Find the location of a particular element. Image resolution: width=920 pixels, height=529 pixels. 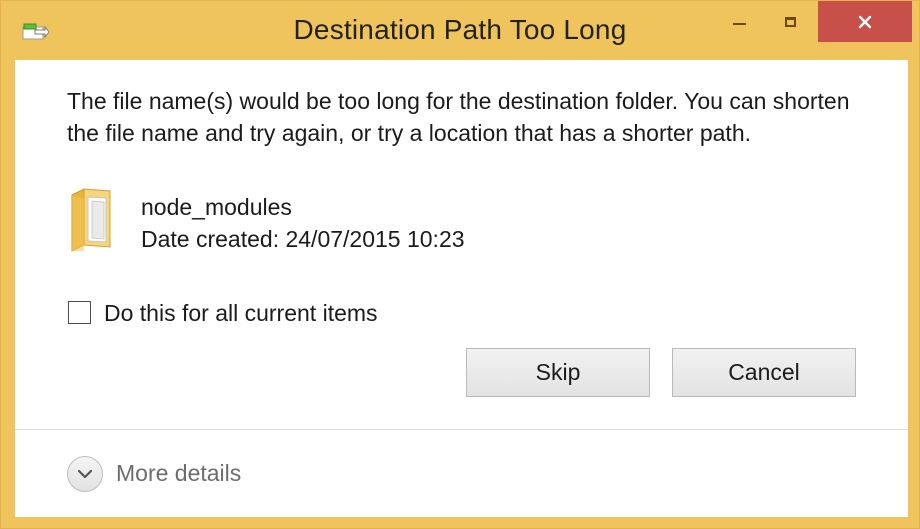

more-details-toggle is located at coordinates (85, 474).